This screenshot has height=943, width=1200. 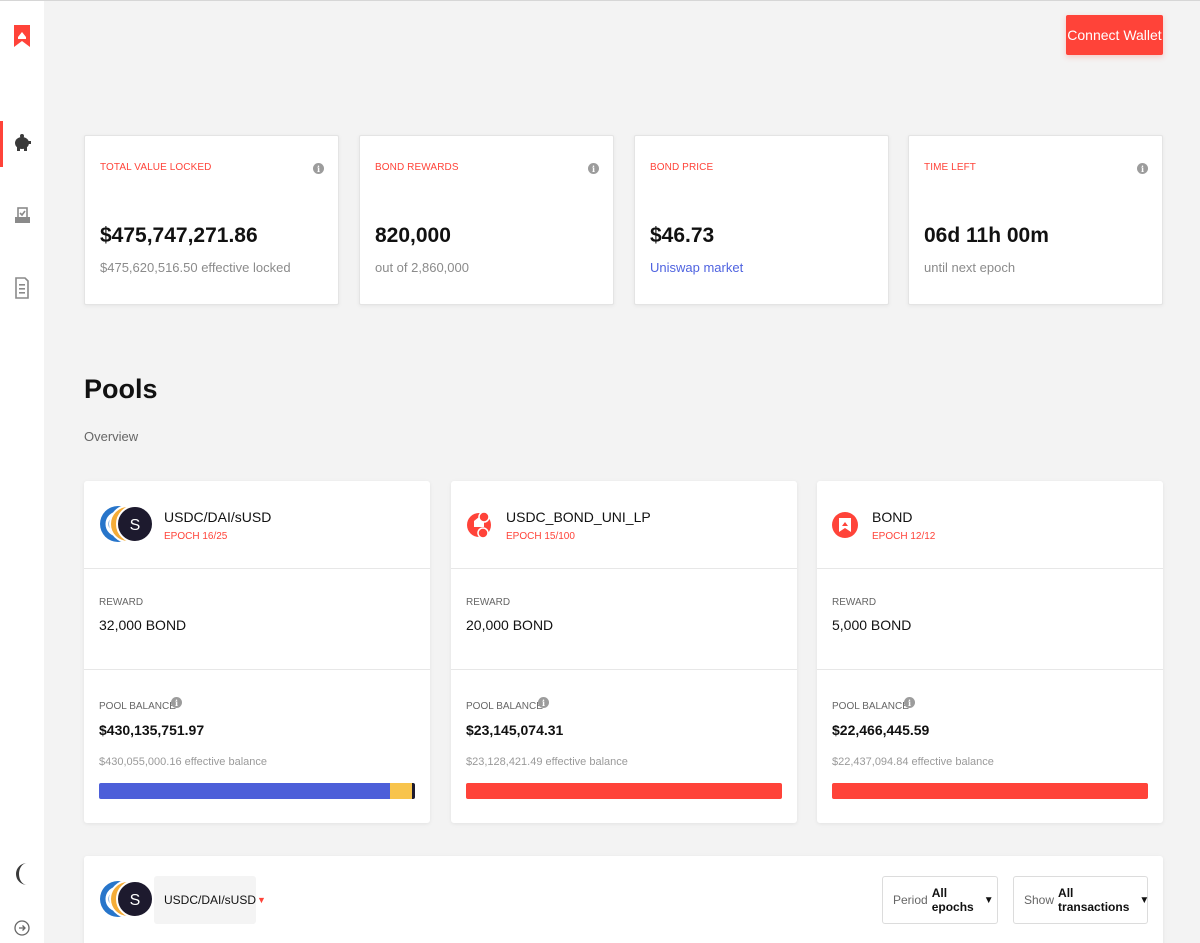 What do you see at coordinates (1039, 900) in the screenshot?
I see `show-label: Show` at bounding box center [1039, 900].